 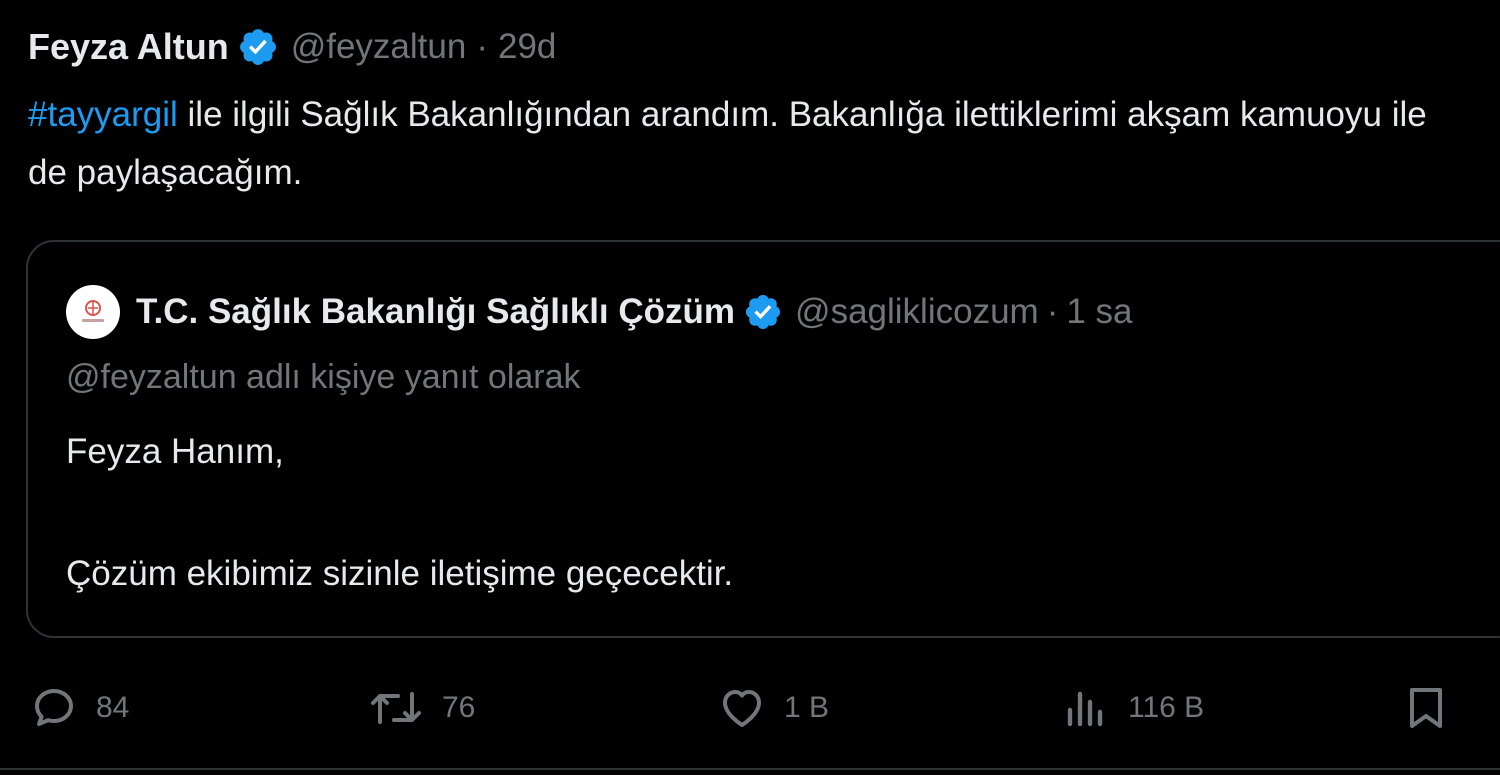 What do you see at coordinates (113, 707) in the screenshot?
I see `reply-count: 84` at bounding box center [113, 707].